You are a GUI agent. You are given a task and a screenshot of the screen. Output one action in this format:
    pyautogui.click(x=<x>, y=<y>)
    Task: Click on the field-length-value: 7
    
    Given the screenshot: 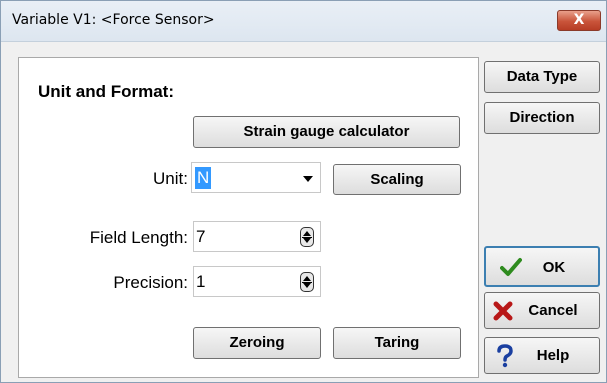 What is the action you would take?
    pyautogui.click(x=201, y=236)
    